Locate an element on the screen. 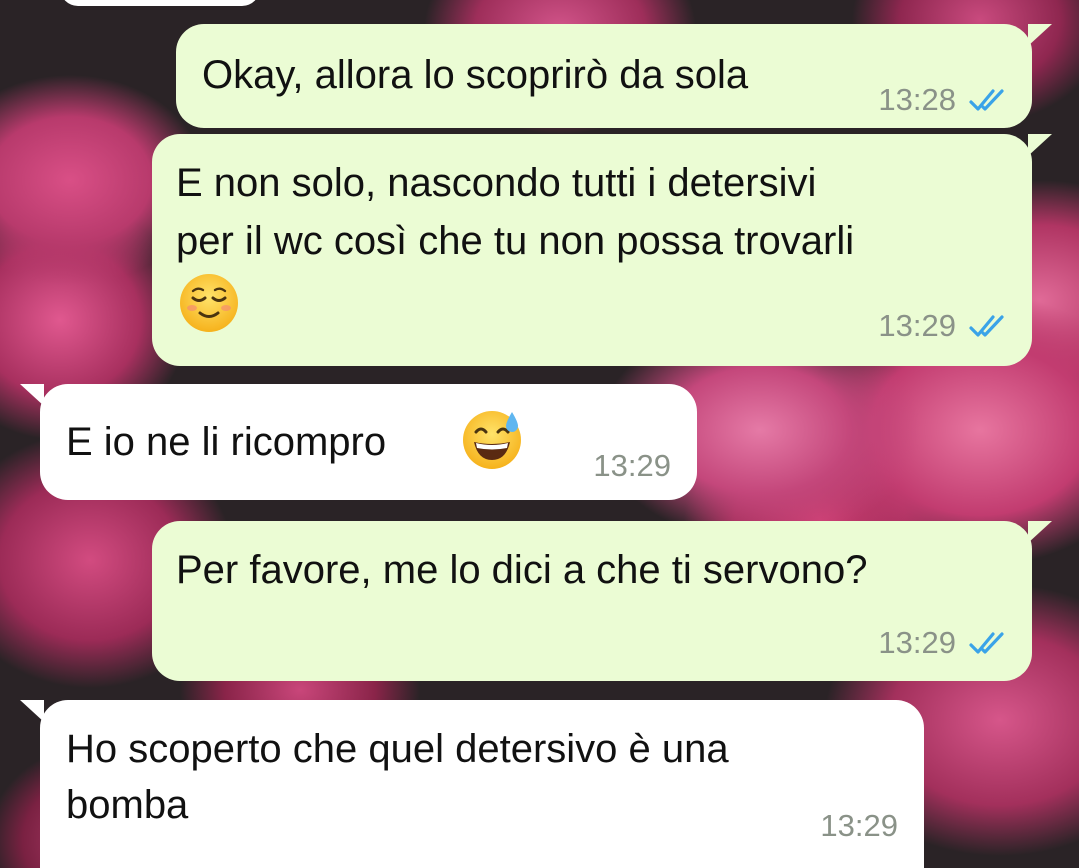 Image resolution: width=1079 pixels, height=868 pixels. outgoing-message: Okay, allora lo scoprirò da sola 13:28 is located at coordinates (614, 76).